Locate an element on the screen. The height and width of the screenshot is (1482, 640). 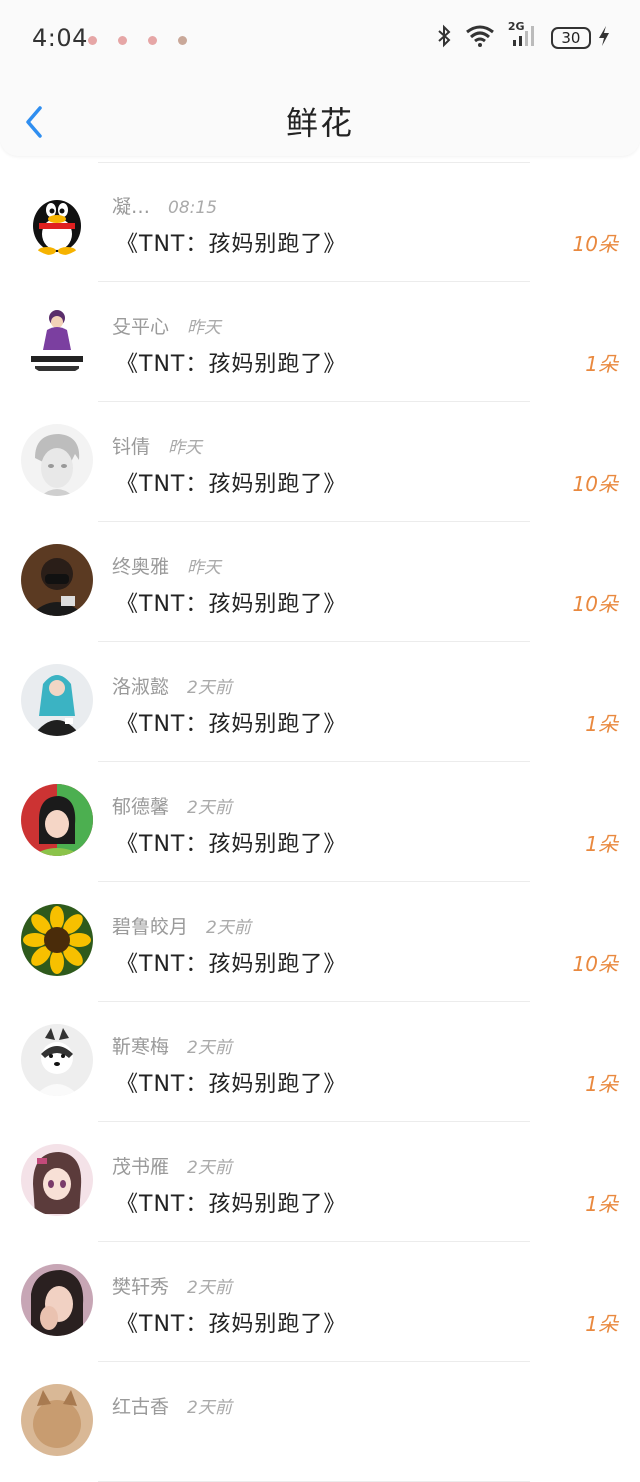
list-item: 茂书雁 2天前《TNT：孩妈别跑了》 1朵 is located at coordinates (320, 1182).